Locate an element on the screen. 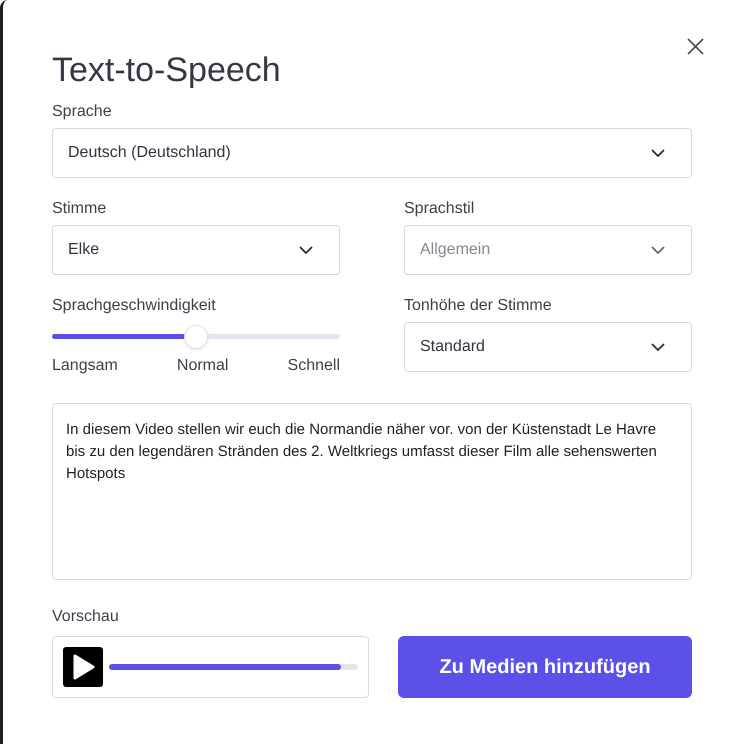 This screenshot has width=740, height=744. field-label: Sprachstil is located at coordinates (440, 209).